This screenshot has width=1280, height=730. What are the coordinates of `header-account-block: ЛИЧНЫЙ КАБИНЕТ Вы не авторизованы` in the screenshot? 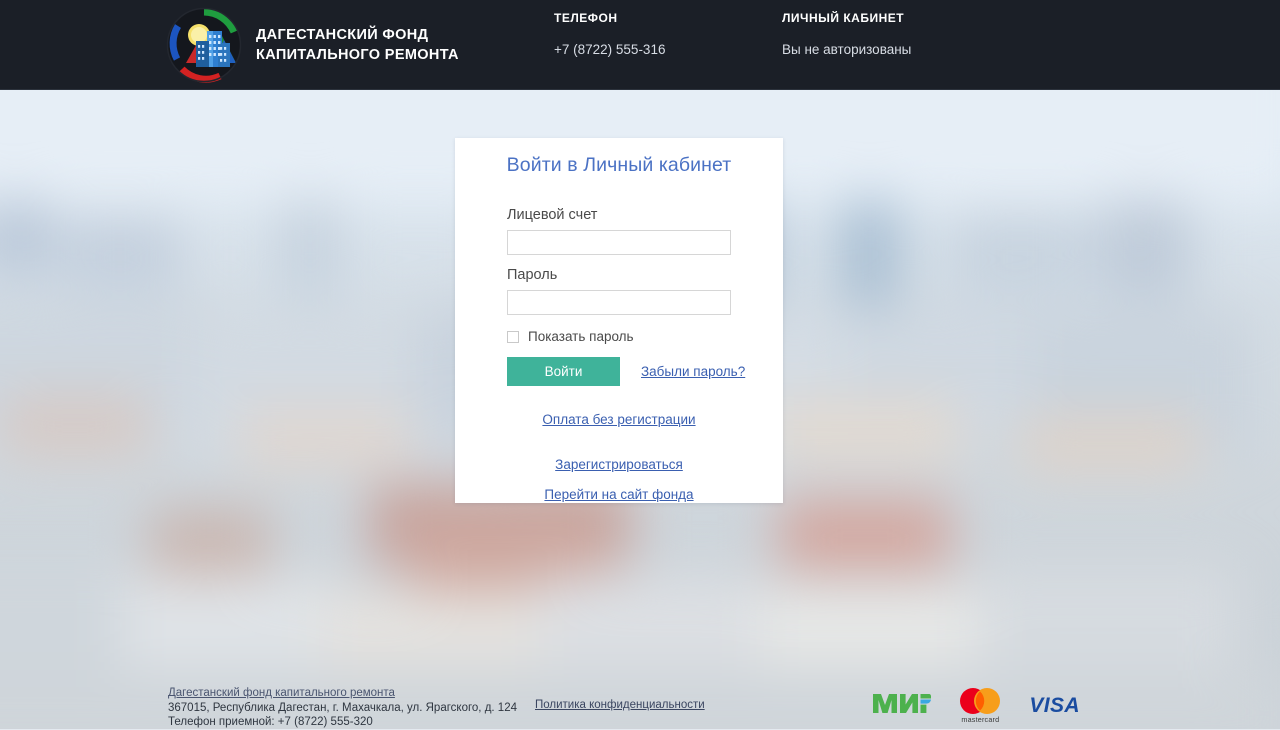 It's located at (846, 34).